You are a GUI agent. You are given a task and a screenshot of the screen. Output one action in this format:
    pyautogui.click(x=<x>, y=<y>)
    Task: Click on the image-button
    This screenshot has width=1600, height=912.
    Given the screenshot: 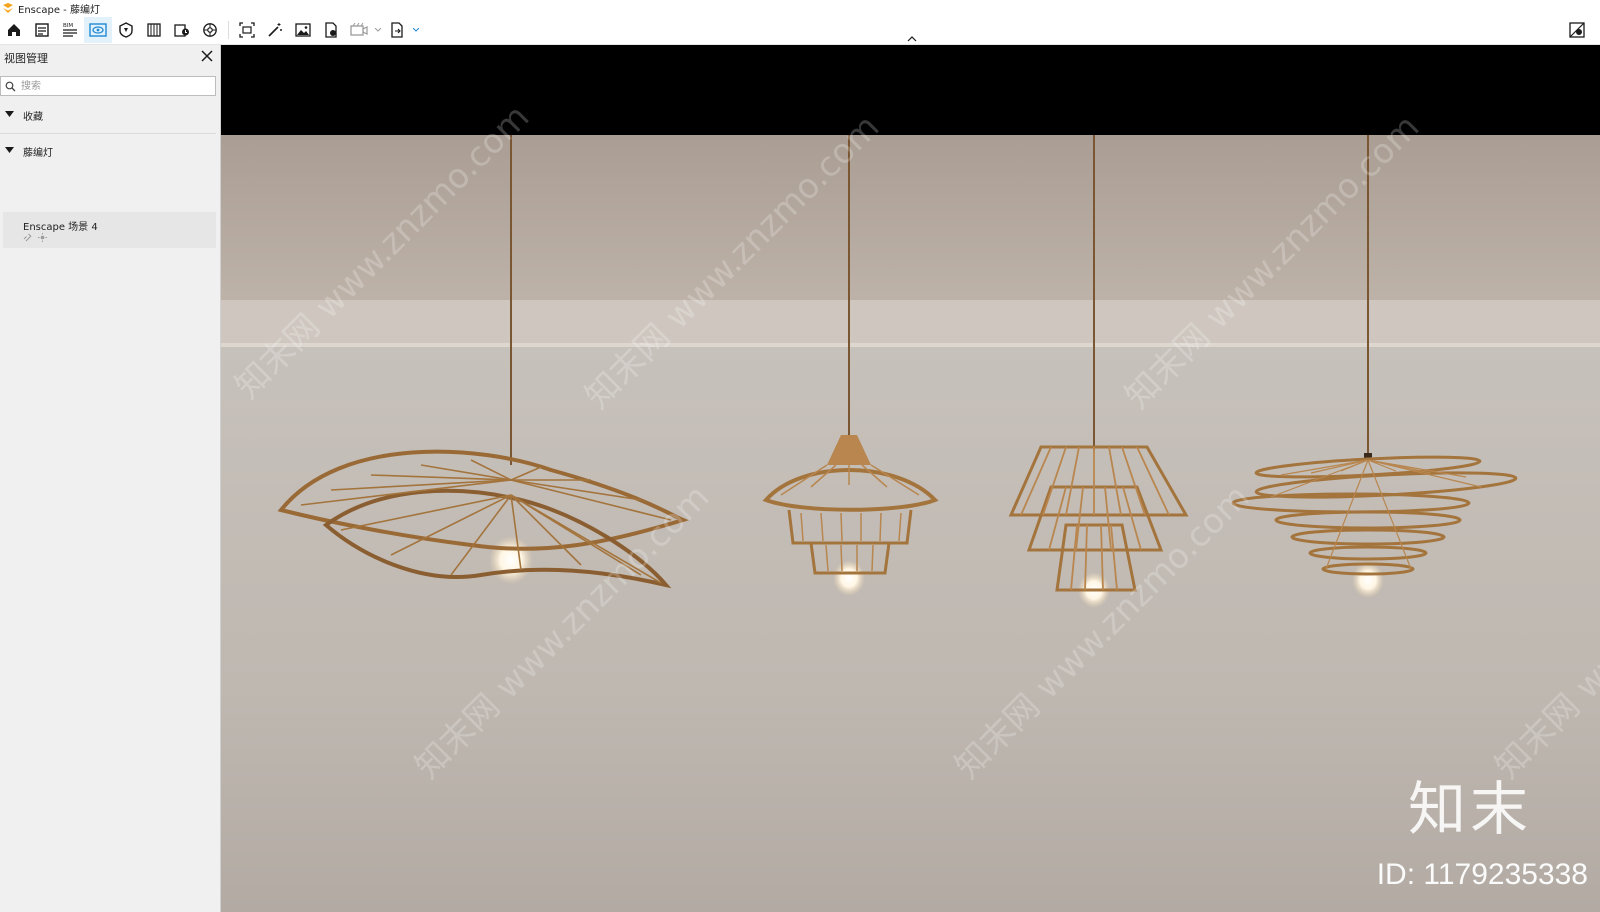 What is the action you would take?
    pyautogui.click(x=303, y=30)
    